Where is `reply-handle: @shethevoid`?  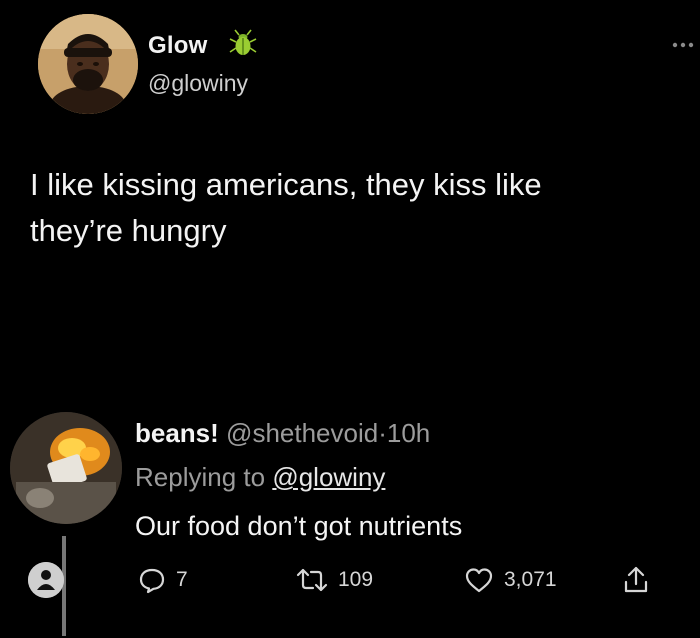
reply-handle: @shethevoid is located at coordinates (302, 433).